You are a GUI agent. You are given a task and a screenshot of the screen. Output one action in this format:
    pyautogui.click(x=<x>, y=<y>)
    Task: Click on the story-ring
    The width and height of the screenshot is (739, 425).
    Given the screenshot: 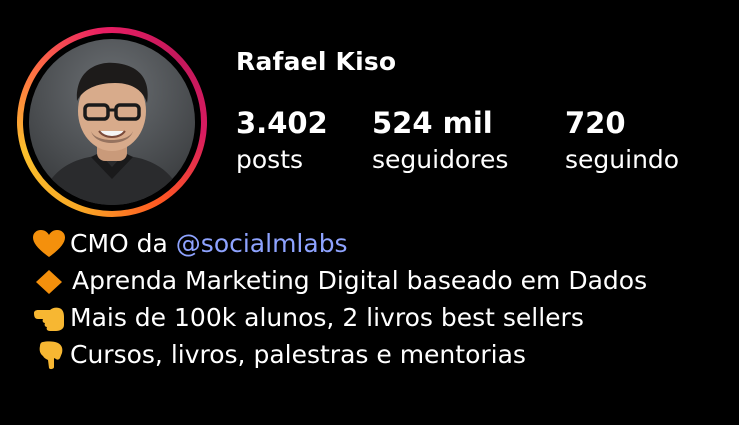 What is the action you would take?
    pyautogui.click(x=112, y=122)
    